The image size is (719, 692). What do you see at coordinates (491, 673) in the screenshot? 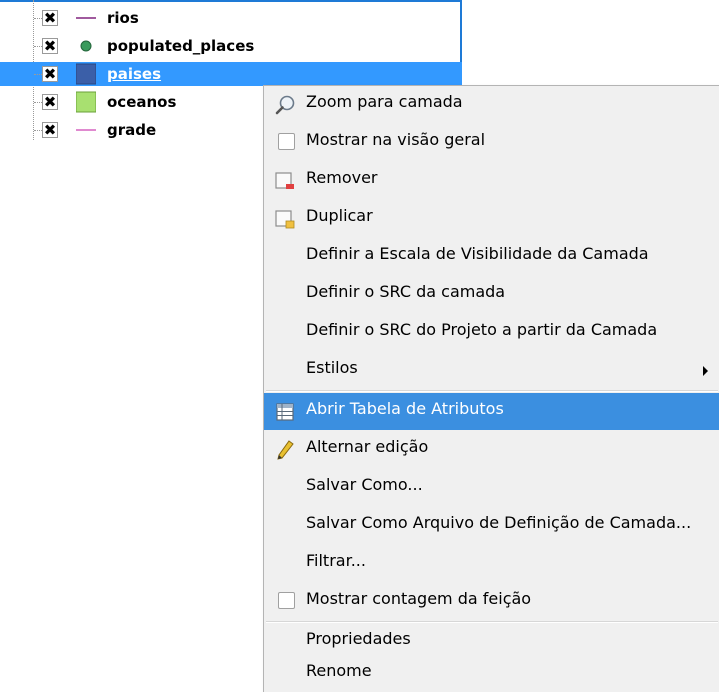
I see `menu-item-rename: Renome` at bounding box center [491, 673].